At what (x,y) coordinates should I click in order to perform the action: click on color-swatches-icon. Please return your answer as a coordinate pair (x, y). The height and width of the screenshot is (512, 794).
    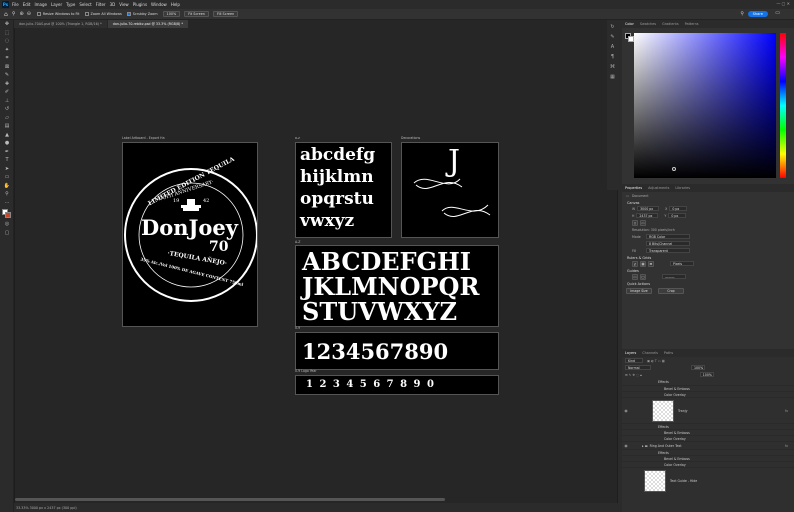
    Looking at the image, I should click on (7, 214).